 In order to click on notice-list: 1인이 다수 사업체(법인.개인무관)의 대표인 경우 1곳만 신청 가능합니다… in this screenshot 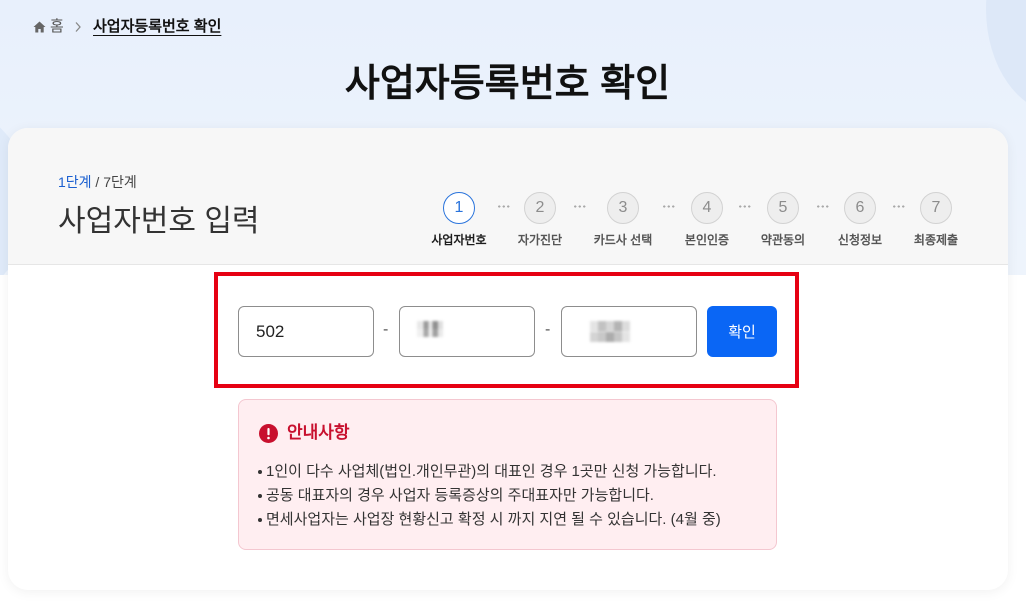, I will do `click(513, 496)`.